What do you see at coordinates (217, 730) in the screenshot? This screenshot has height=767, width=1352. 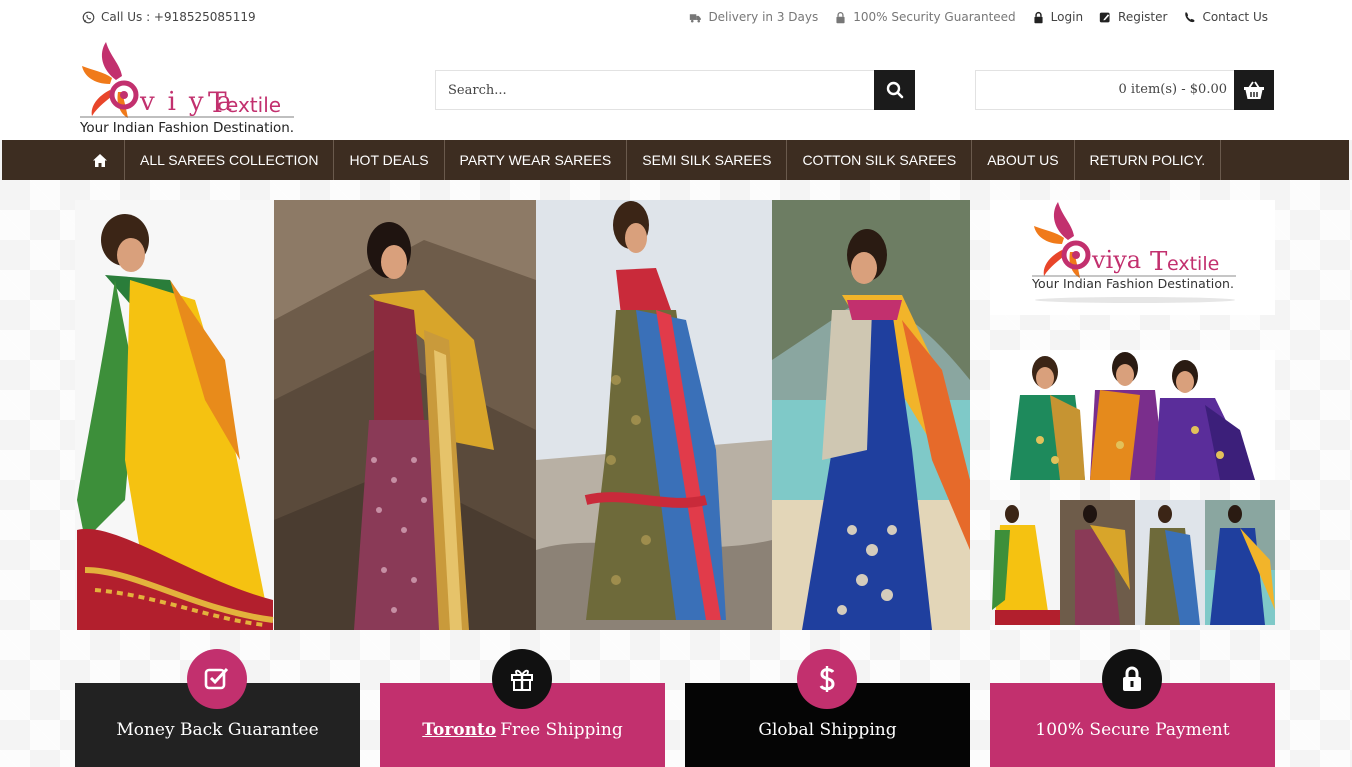 I see `feature-money-back-label: Money Back Guarantee` at bounding box center [217, 730].